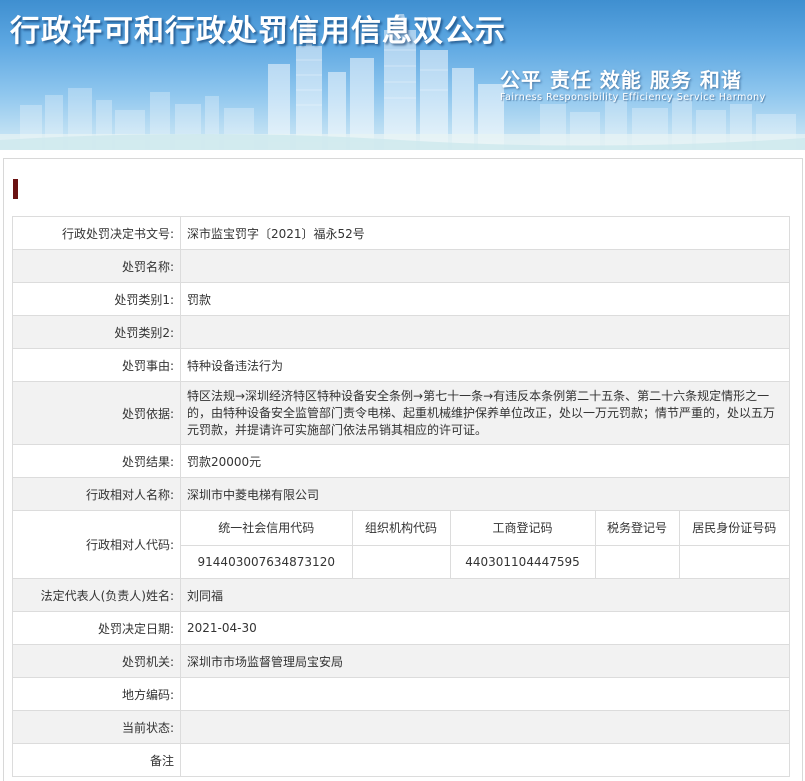 This screenshot has height=781, width=805. I want to click on row-remarks: 备注, so click(401, 760).